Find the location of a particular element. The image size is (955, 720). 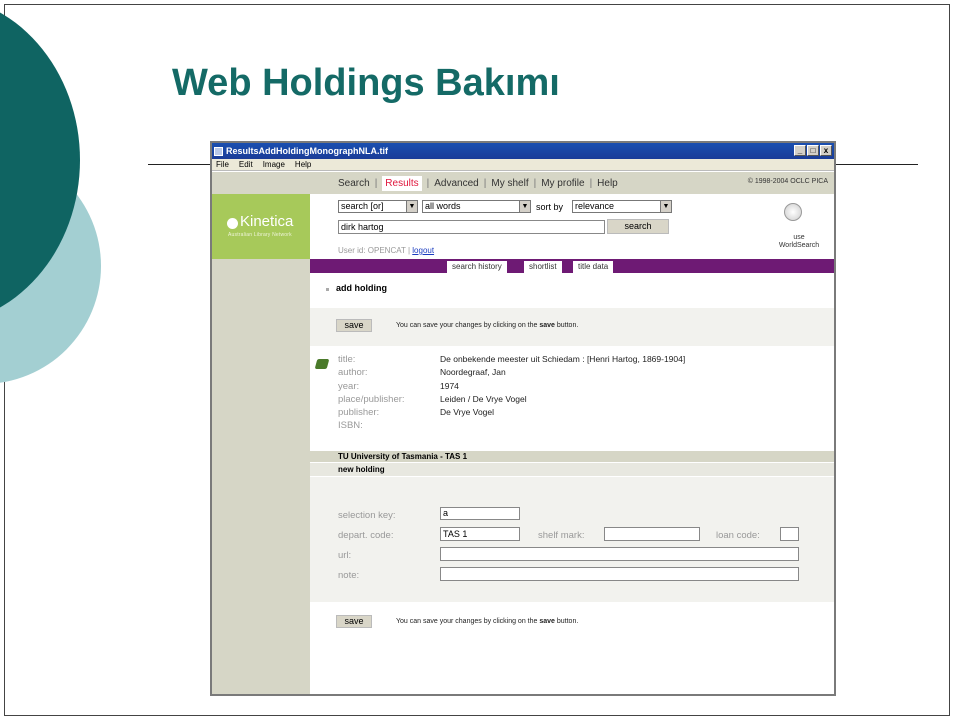

shelf-mark-input is located at coordinates (652, 534).